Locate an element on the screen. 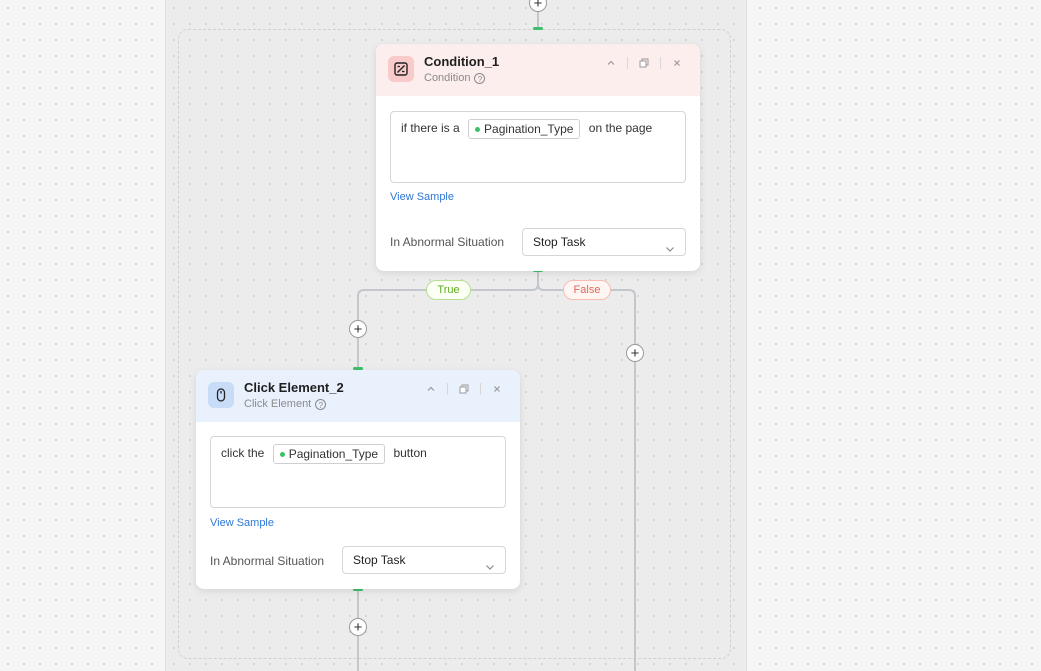  click-element-text-area: click the Pagination_Type button is located at coordinates (358, 472).